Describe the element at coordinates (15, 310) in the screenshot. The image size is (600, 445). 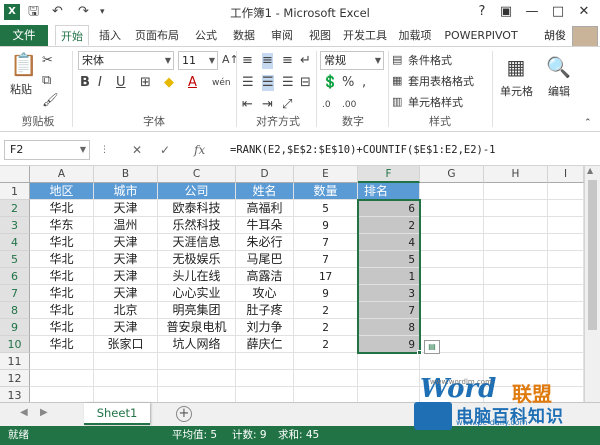
I see `row-header-8: 8` at that location.